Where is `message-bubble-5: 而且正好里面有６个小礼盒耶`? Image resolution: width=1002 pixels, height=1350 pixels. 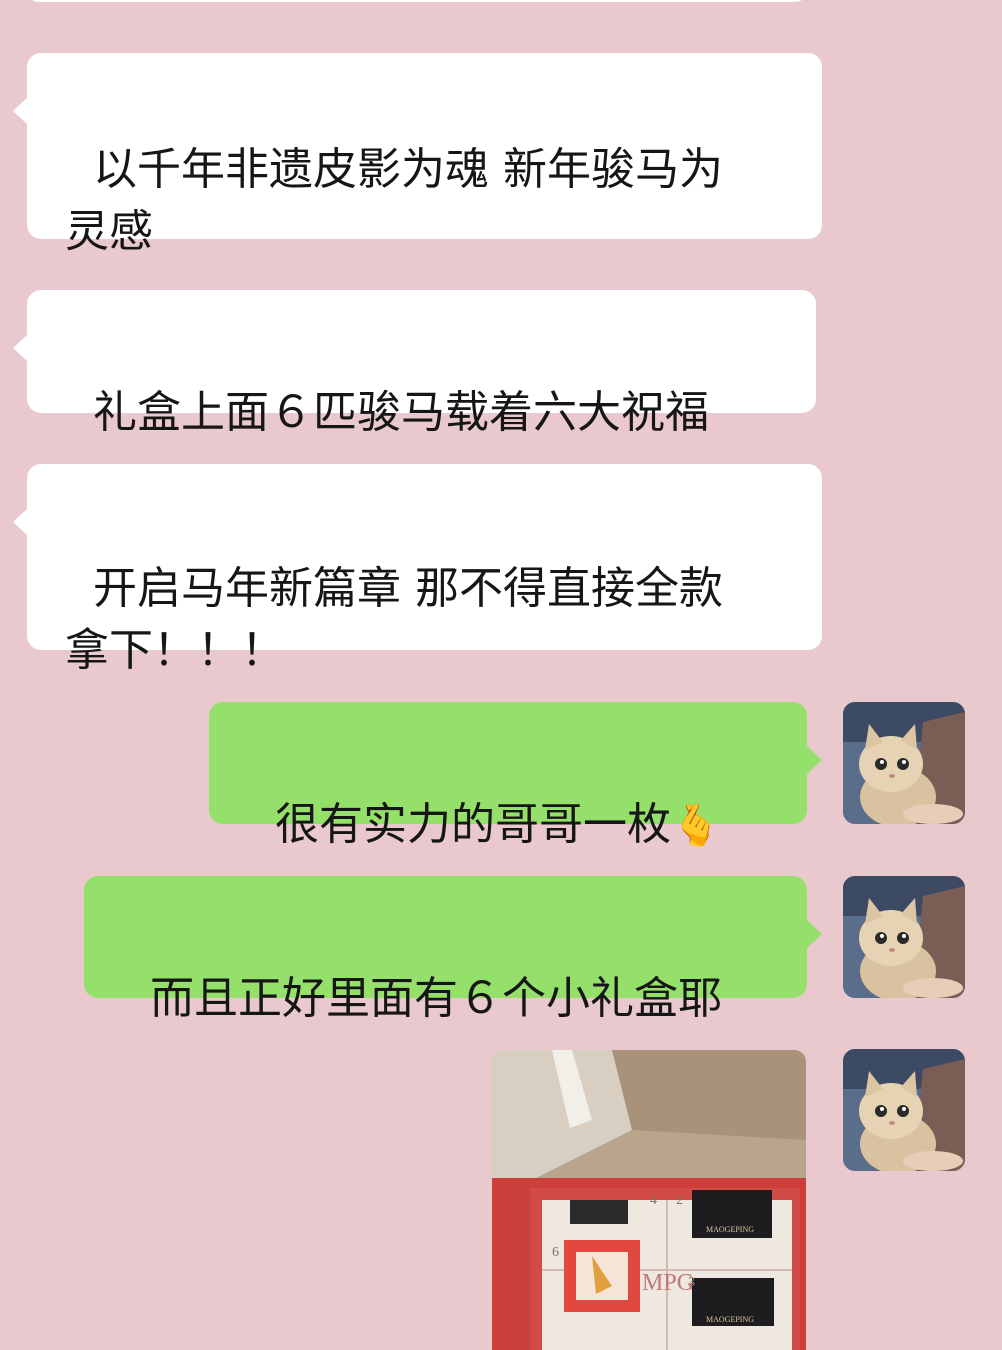
message-bubble-5: 而且正好里面有６个小礼盒耶 is located at coordinates (453, 950).